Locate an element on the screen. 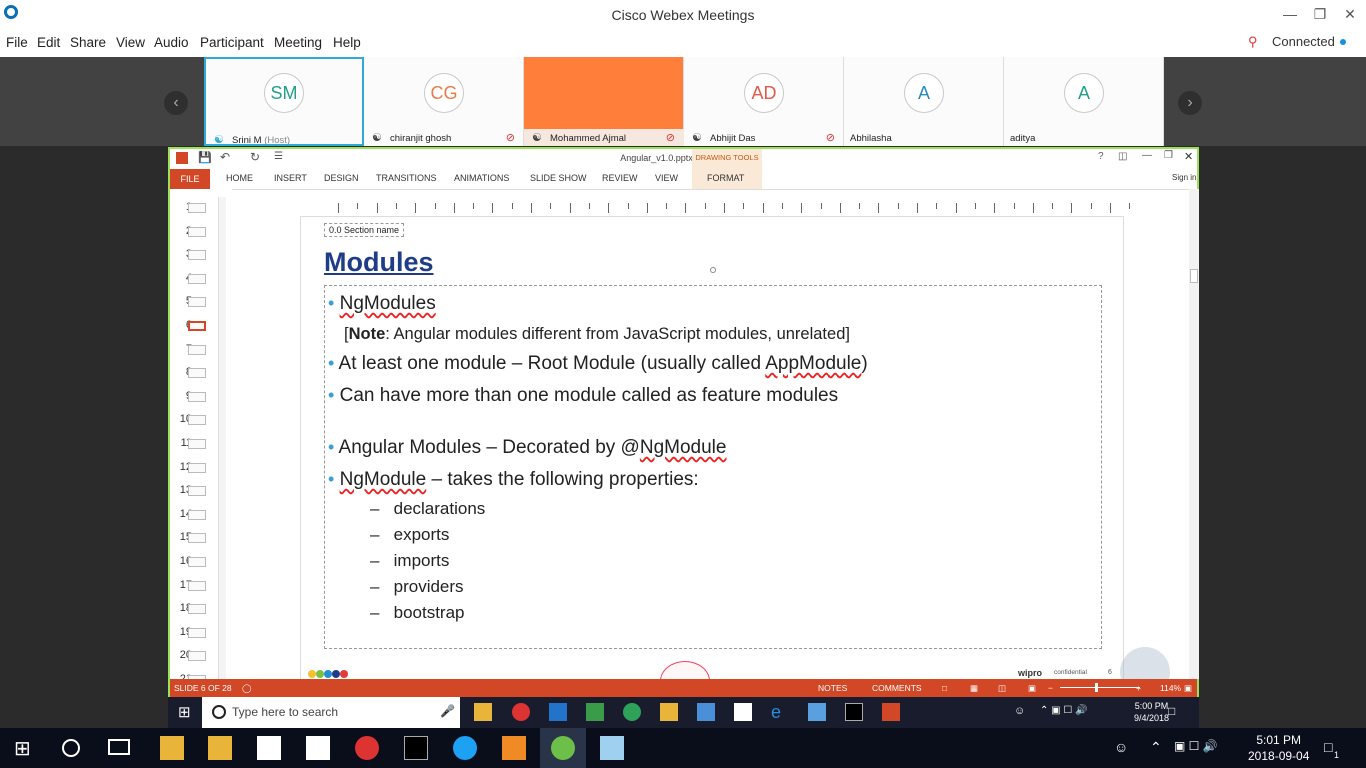  tab-home: HOME is located at coordinates (239, 178).